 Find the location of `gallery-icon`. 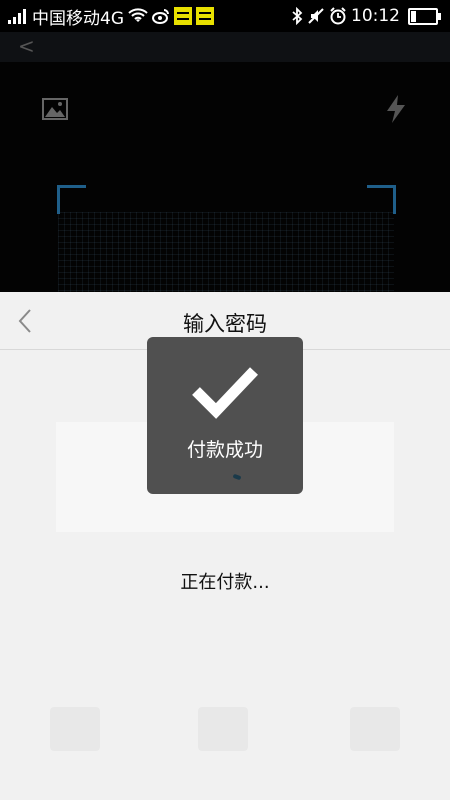

gallery-icon is located at coordinates (55, 109).